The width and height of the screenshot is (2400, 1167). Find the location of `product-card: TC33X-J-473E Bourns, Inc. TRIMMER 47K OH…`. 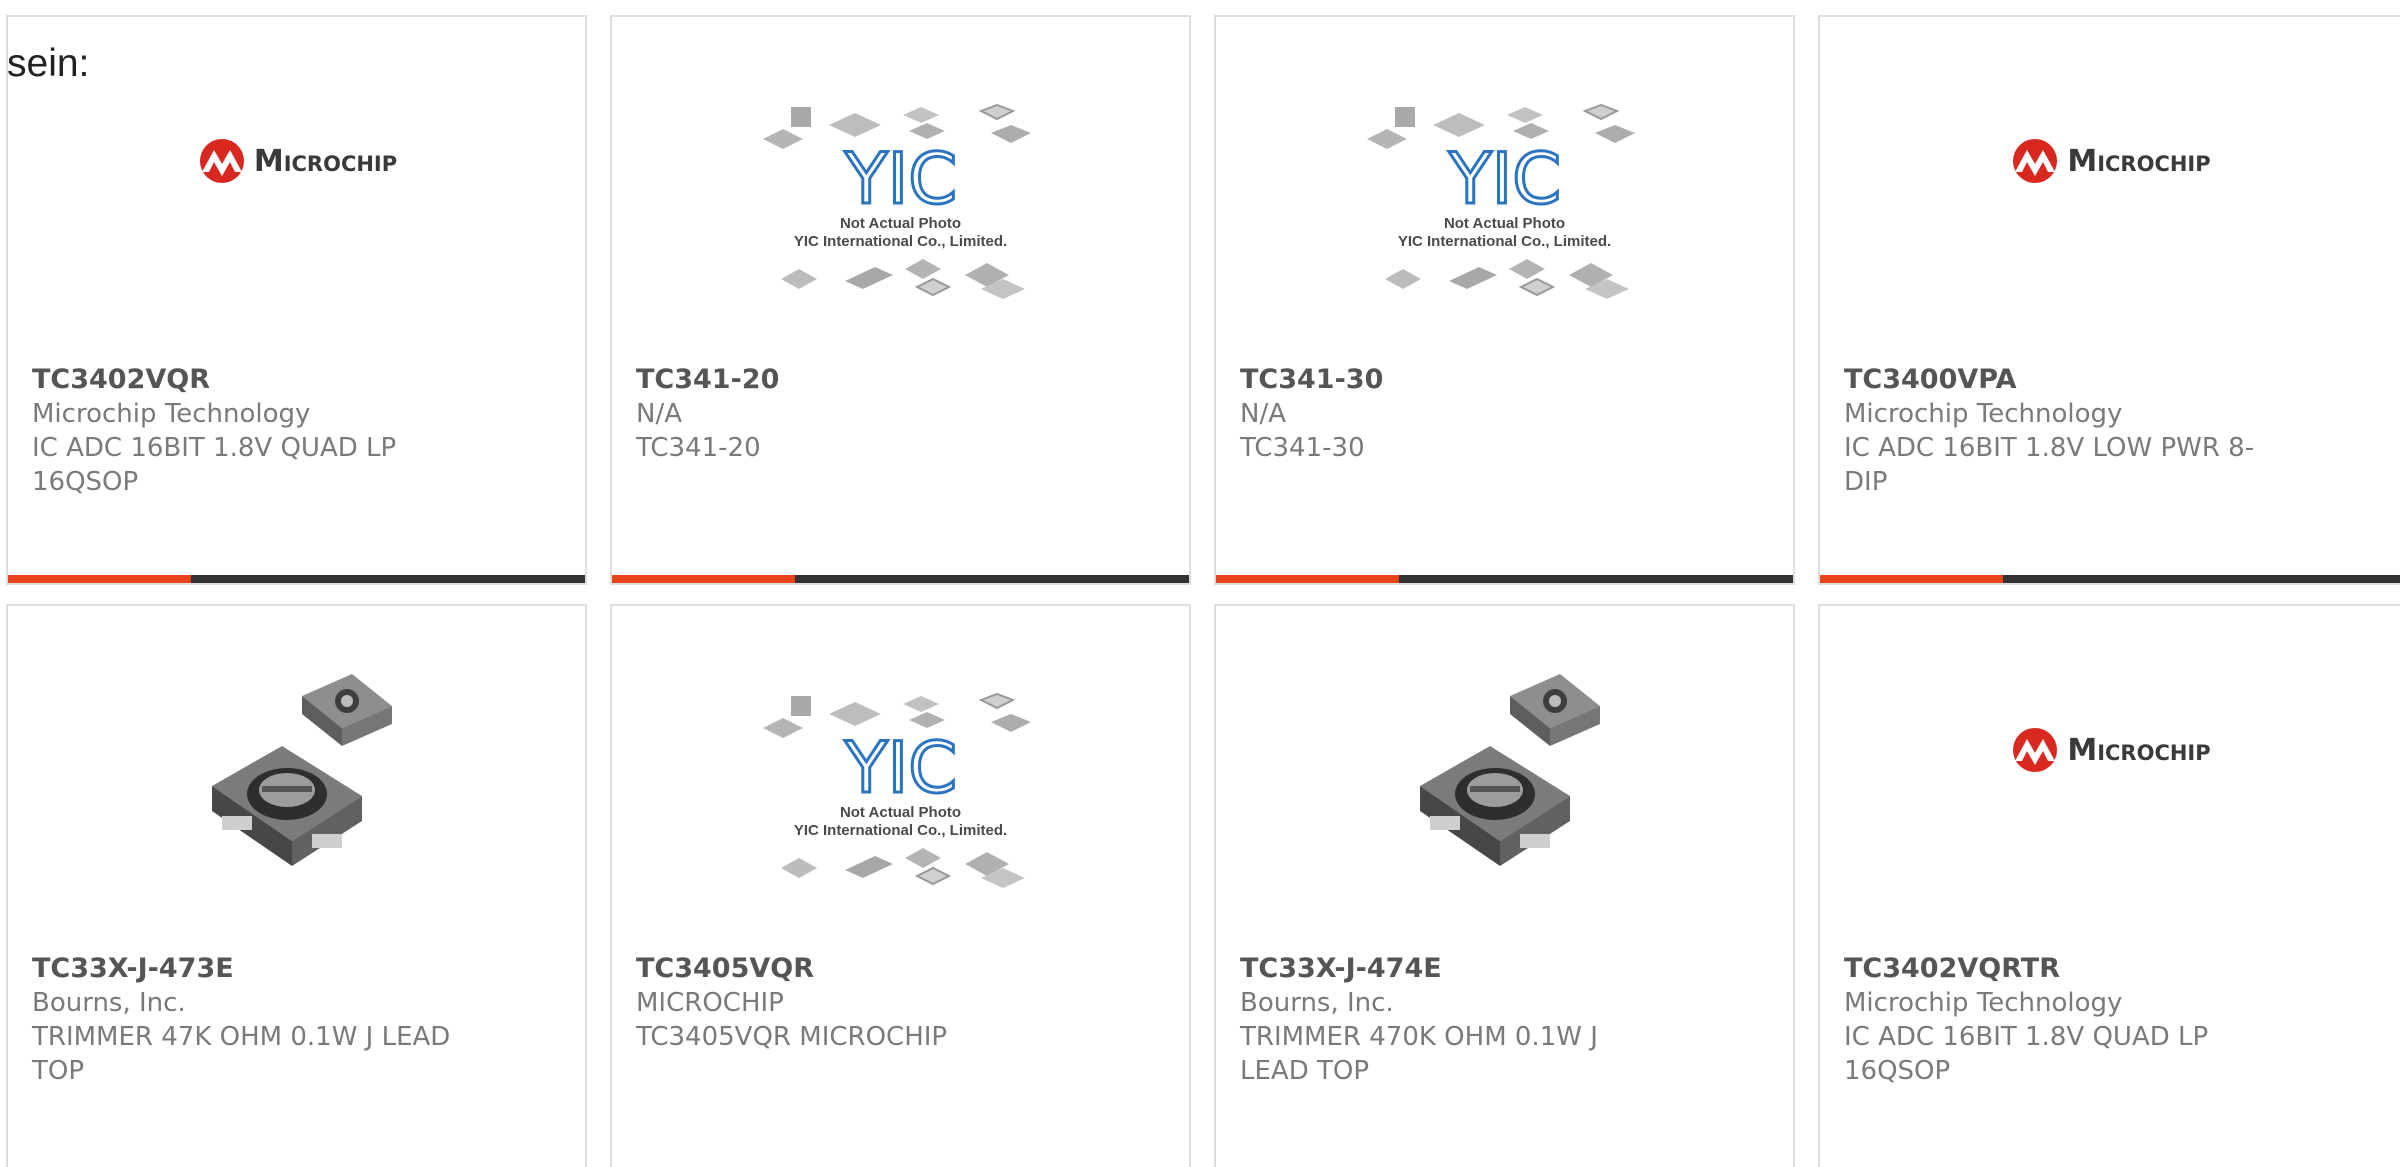

product-card: TC33X-J-473E Bourns, Inc. TRIMMER 47K OH… is located at coordinates (296, 885).